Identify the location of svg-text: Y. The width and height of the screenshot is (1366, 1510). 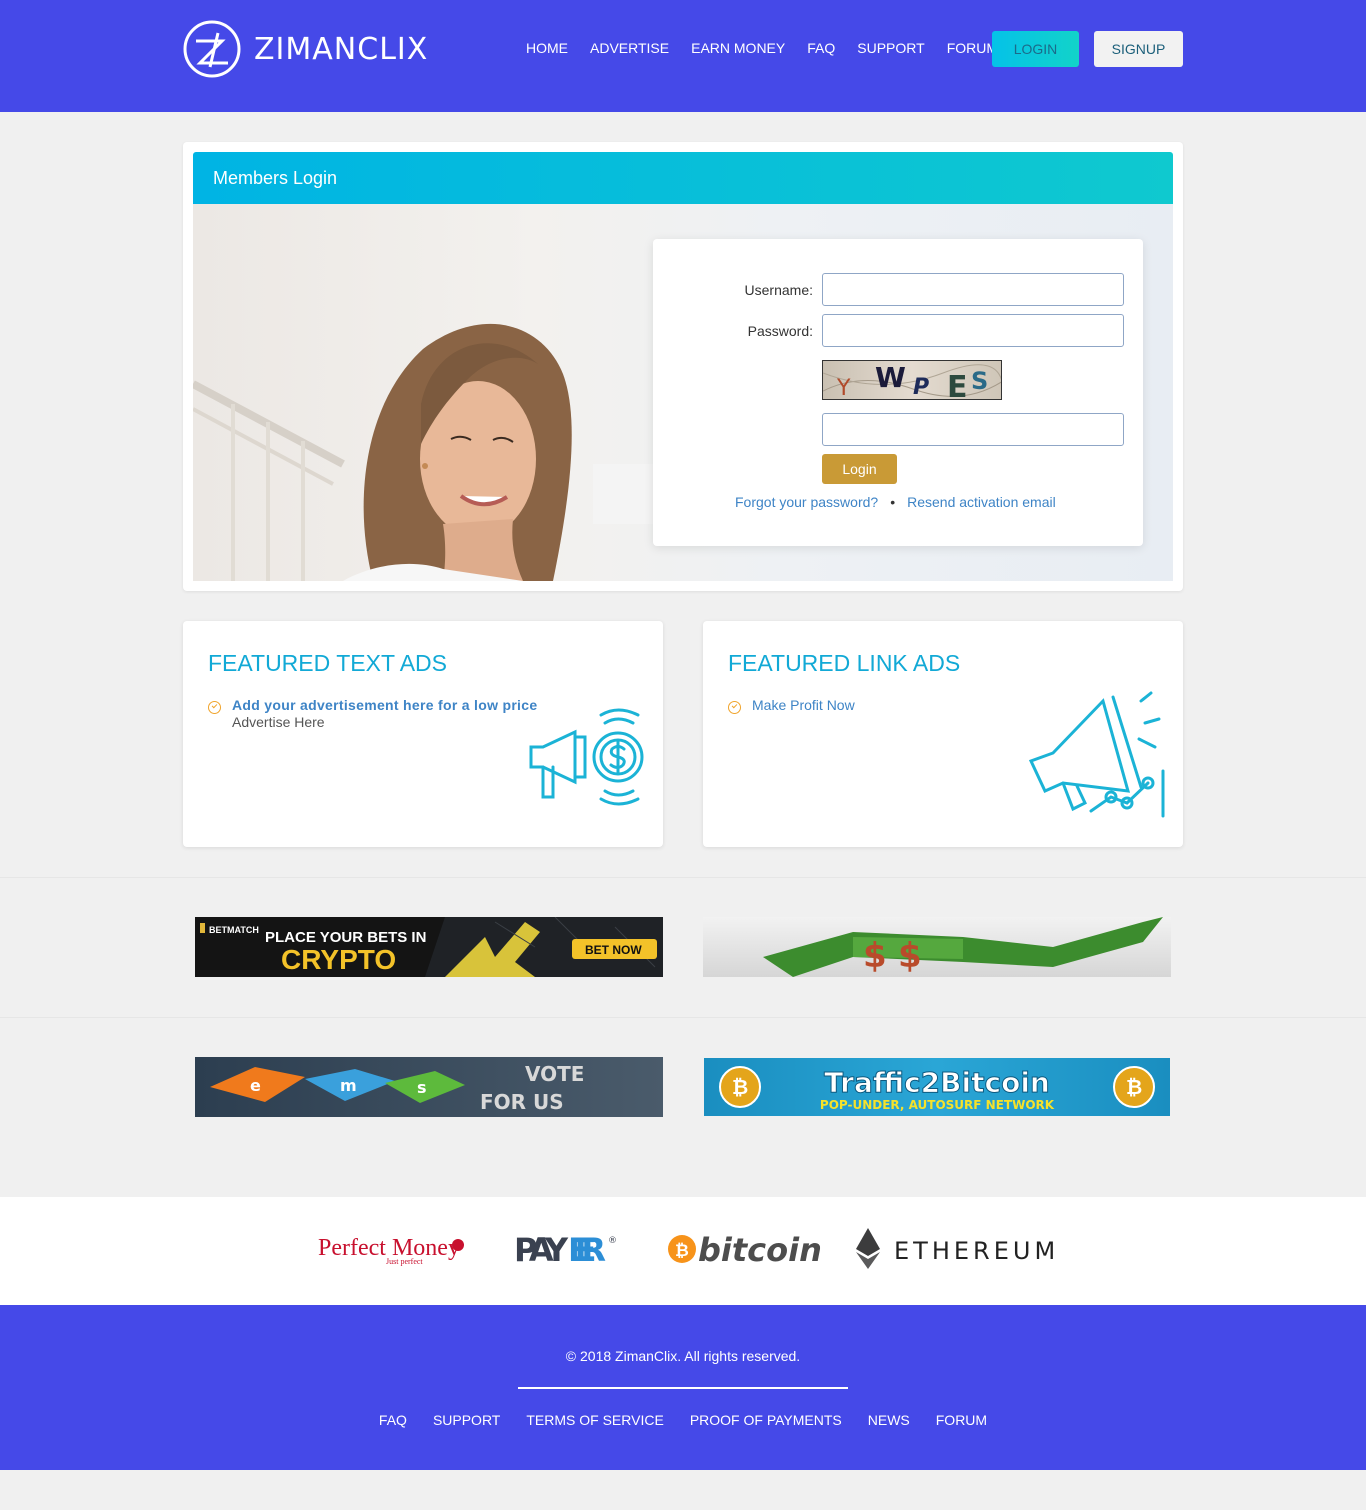
(843, 388).